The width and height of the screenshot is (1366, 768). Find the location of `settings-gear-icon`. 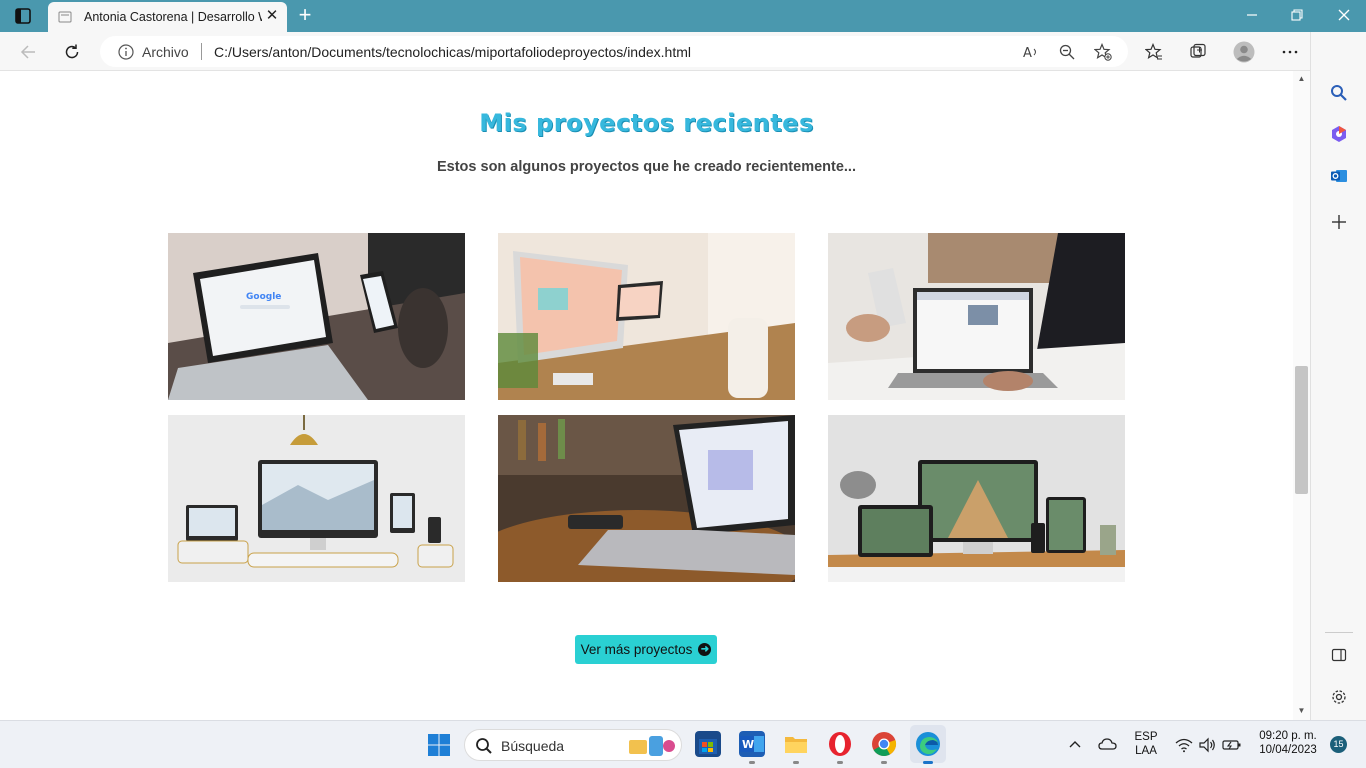

settings-gear-icon is located at coordinates (1339, 697).